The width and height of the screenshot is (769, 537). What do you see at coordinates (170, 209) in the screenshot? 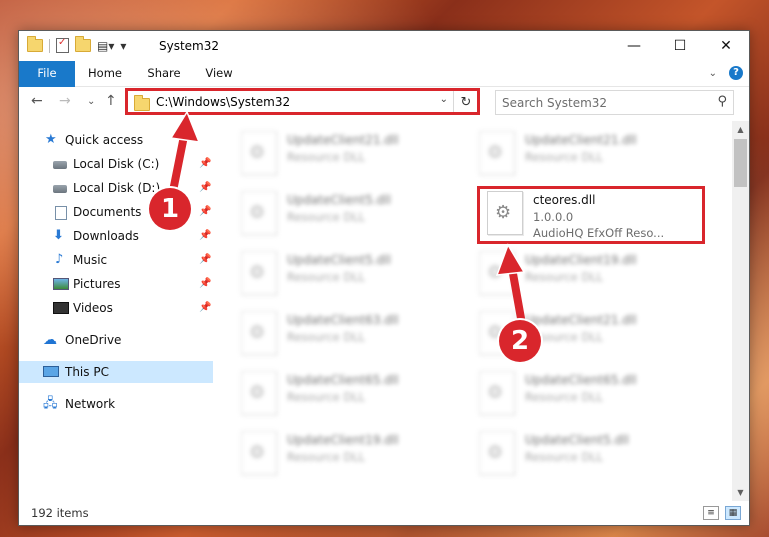
I see `step-1-badge: 1` at bounding box center [170, 209].